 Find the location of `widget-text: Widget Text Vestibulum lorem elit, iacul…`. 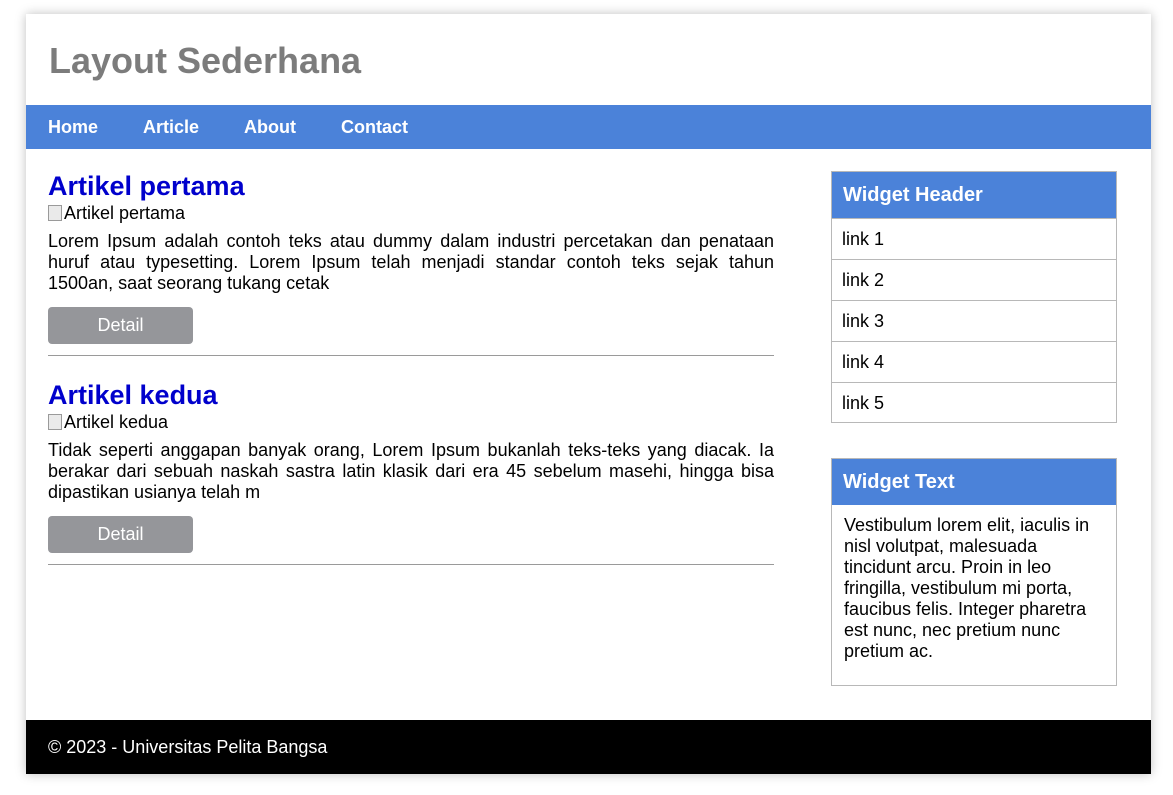

widget-text: Widget Text Vestibulum lorem elit, iacul… is located at coordinates (974, 572).